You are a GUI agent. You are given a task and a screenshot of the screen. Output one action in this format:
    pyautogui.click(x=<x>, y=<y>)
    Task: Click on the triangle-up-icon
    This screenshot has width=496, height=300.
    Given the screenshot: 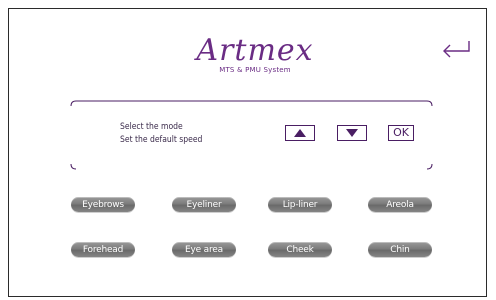 What is the action you would take?
    pyautogui.click(x=300, y=133)
    